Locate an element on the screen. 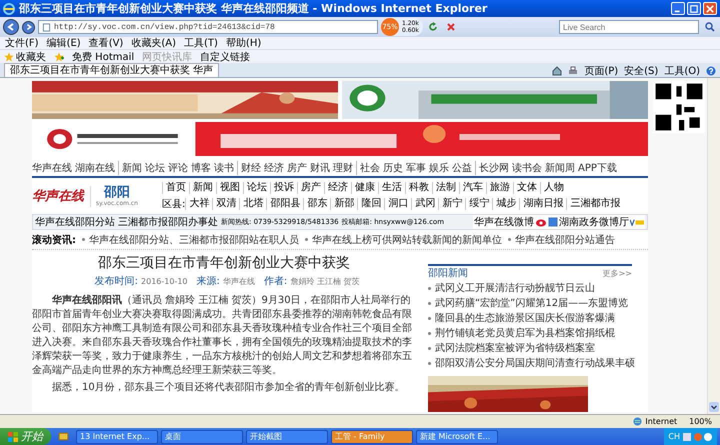 The height and width of the screenshot is (445, 720). maximize-button is located at coordinates (694, 8).